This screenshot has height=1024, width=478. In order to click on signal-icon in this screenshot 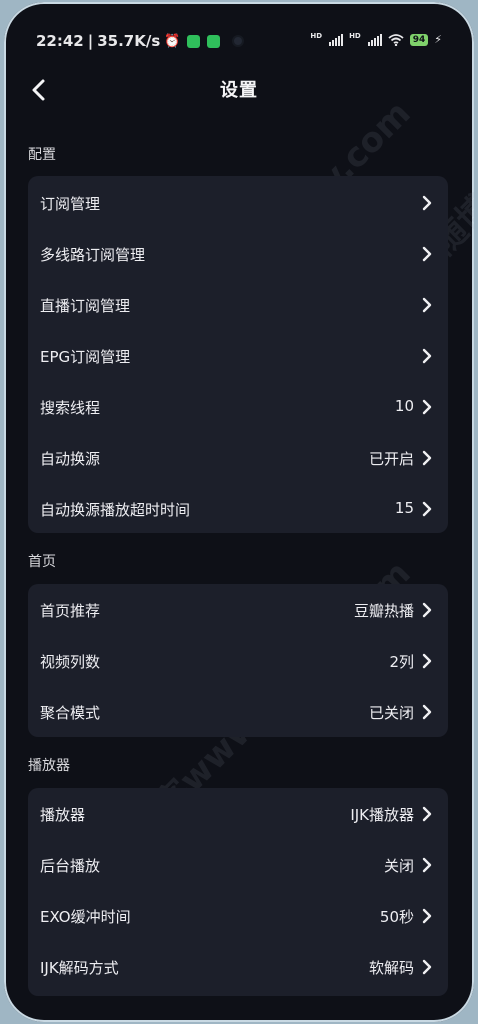, I will do `click(336, 39)`.